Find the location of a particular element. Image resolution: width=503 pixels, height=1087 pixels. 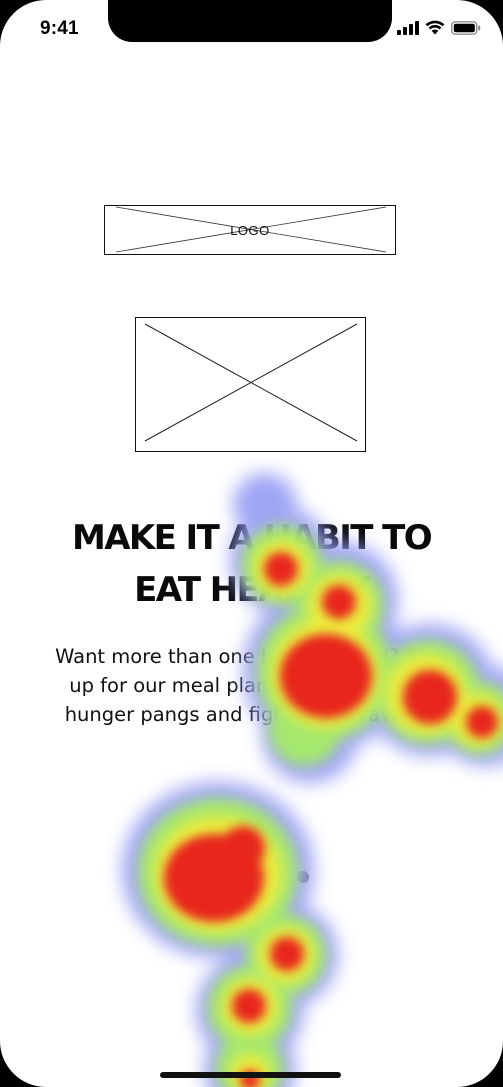

heat-layer-warm-lower is located at coordinates (234, 951).